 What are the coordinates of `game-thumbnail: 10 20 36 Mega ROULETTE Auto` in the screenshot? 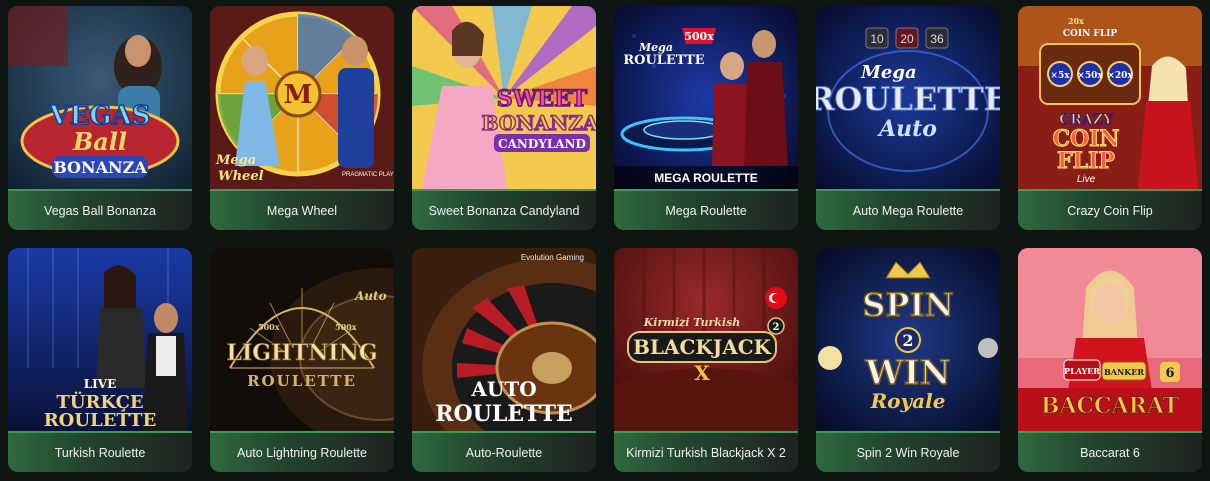 It's located at (908, 97).